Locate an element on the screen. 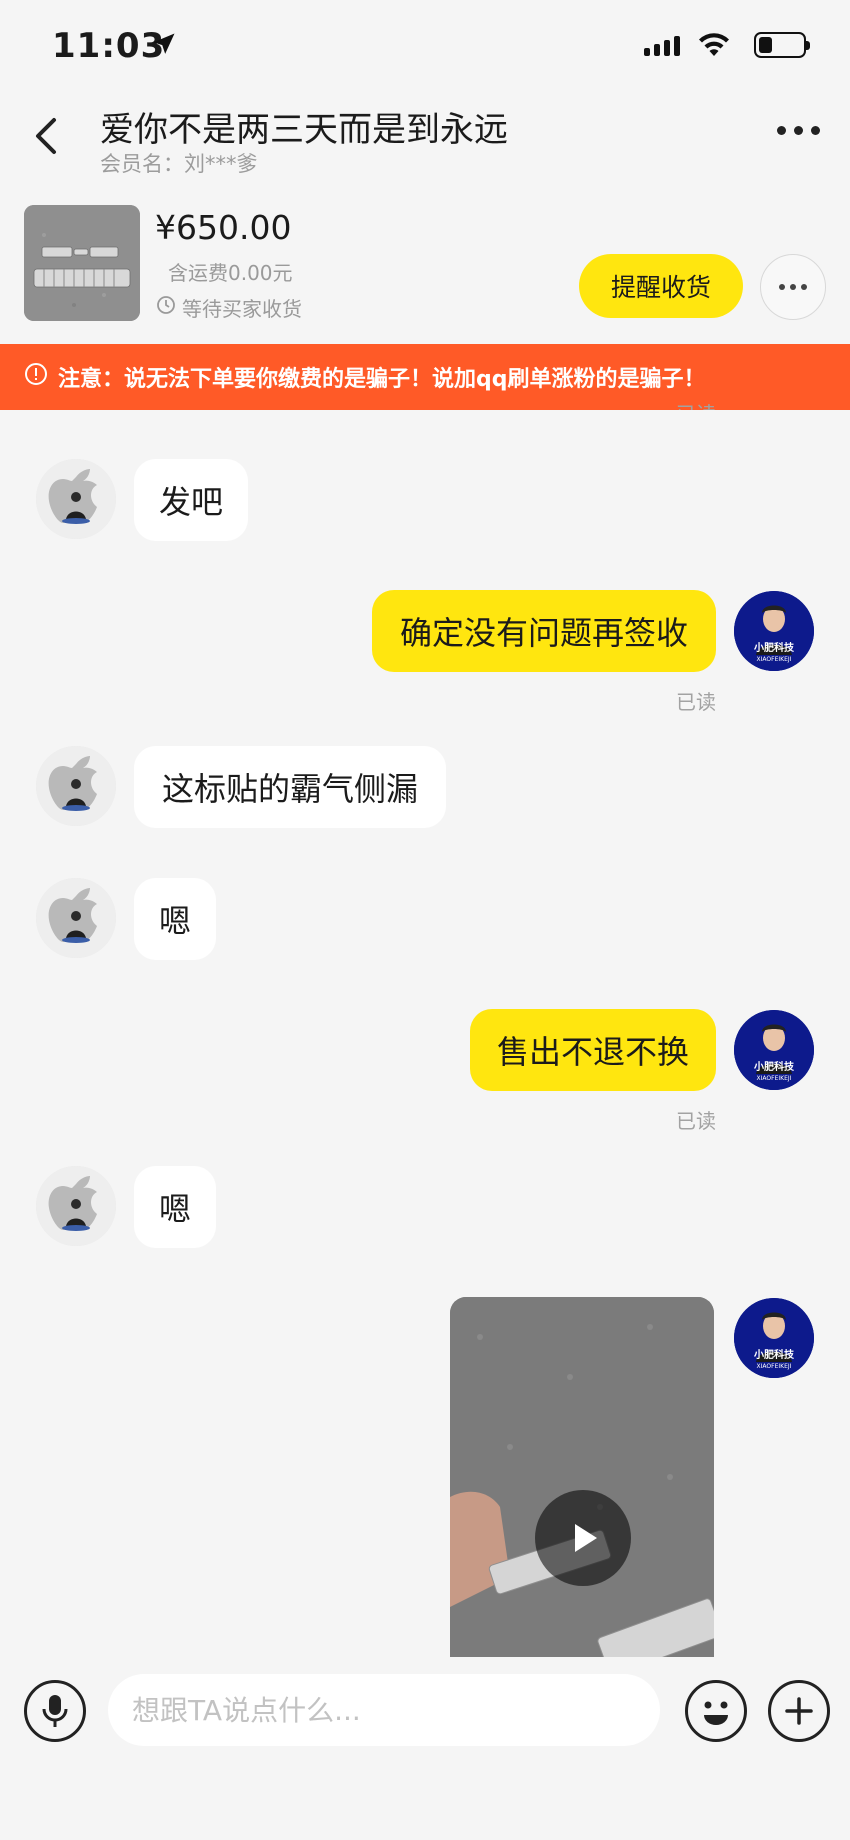  warning-banner: 注意：说无法下单要你缴费的是骗子！说加qq刷单涨粉的是骗子！ is located at coordinates (425, 377).